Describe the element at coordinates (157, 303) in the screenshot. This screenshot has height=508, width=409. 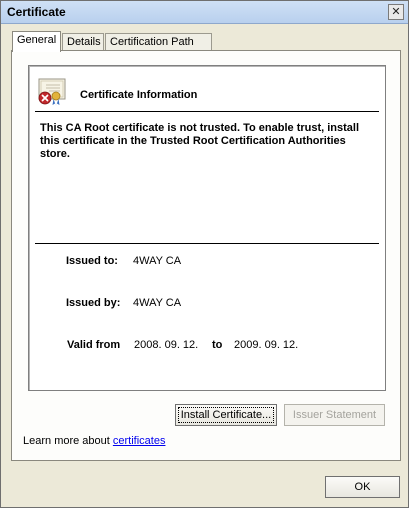
I see `issued-by-value: 4WAY CA` at that location.